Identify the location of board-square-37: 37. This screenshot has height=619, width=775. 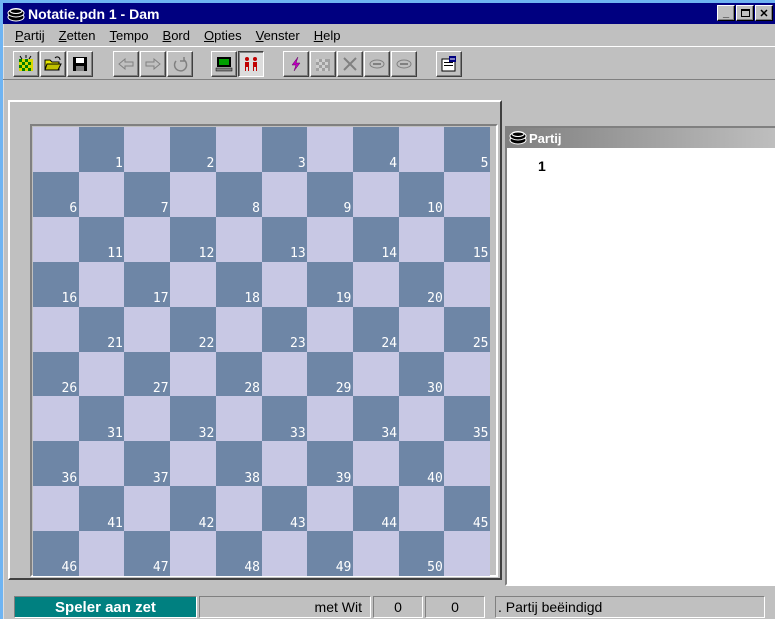
(147, 464).